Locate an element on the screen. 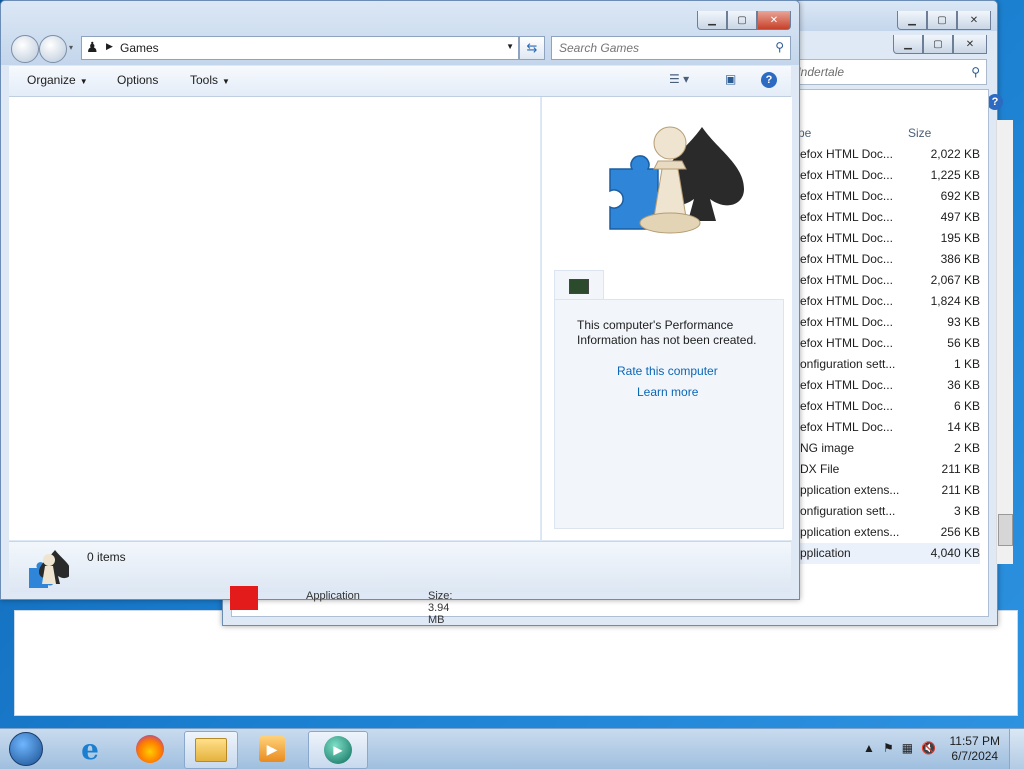  table-row: efox HTML Doc... 2,022 KB is located at coordinates (890, 154).